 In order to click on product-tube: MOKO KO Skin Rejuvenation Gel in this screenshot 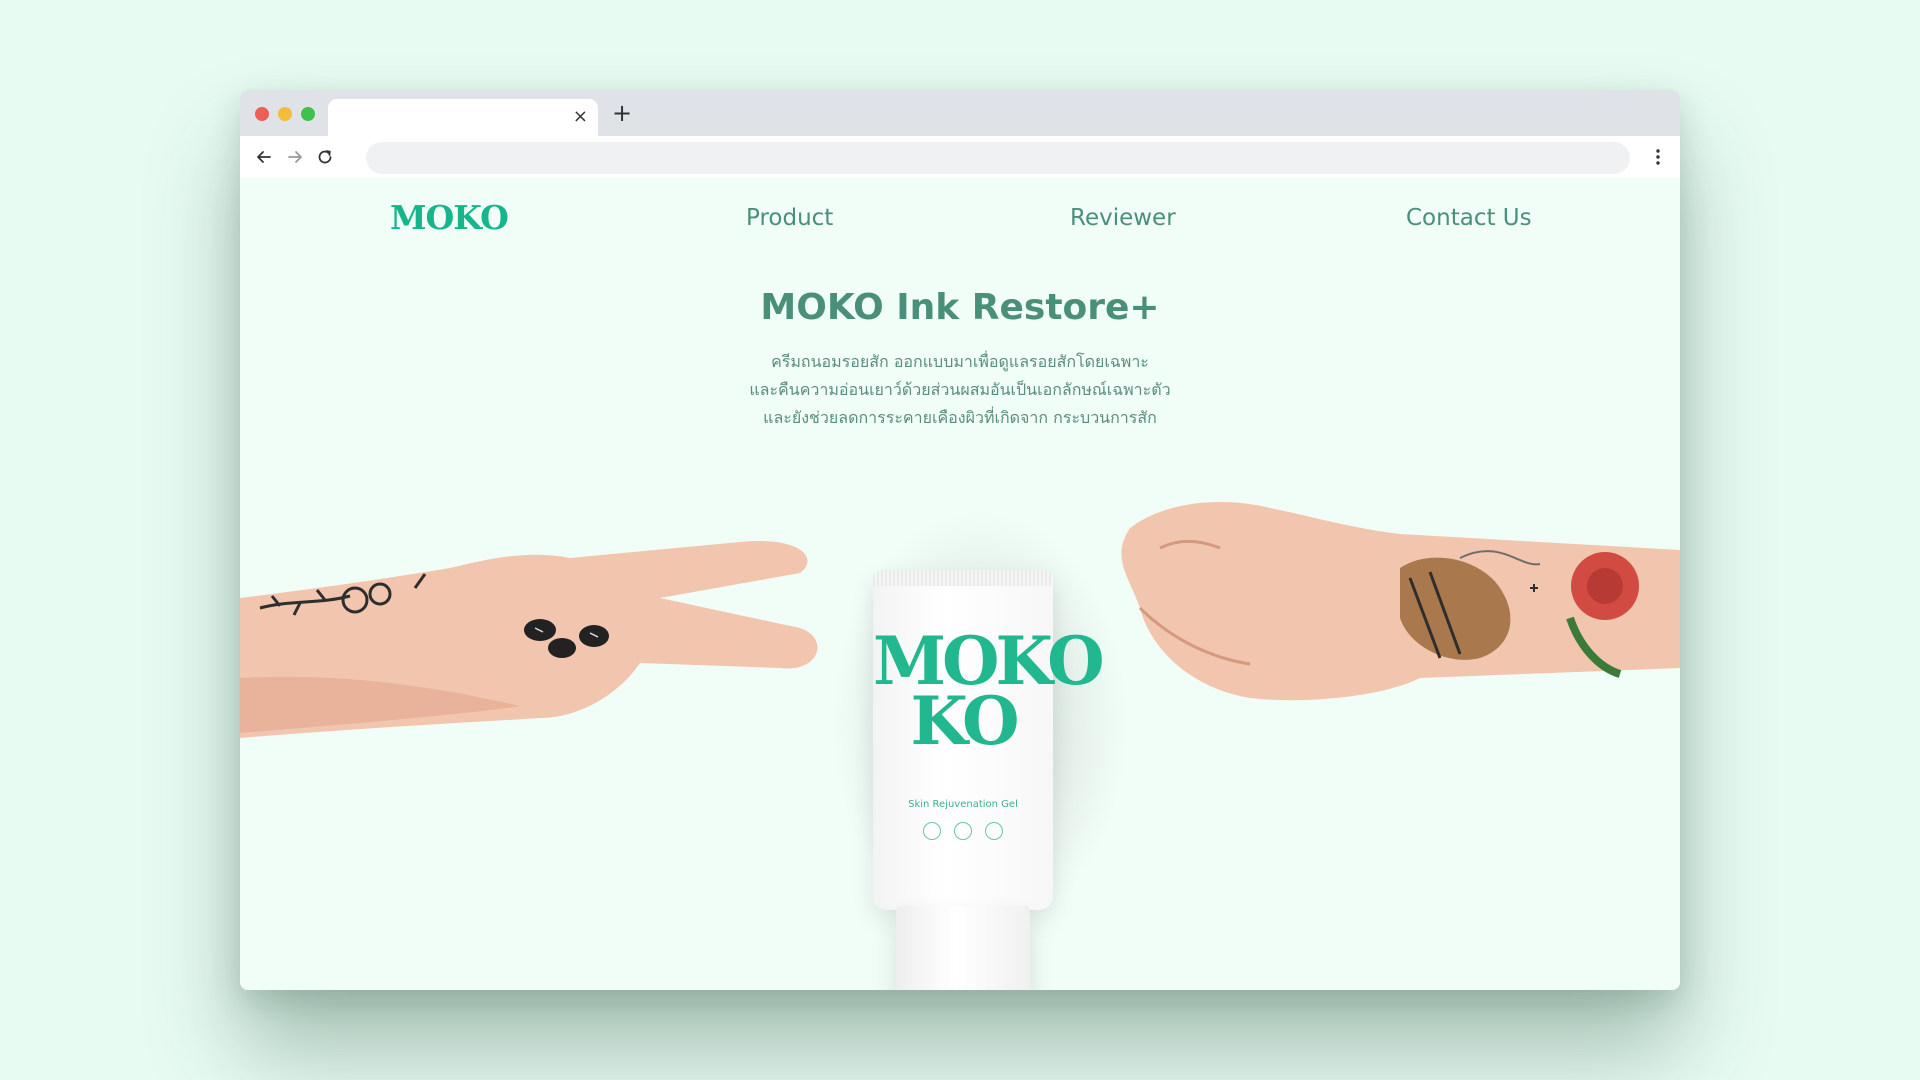, I will do `click(989, 780)`.